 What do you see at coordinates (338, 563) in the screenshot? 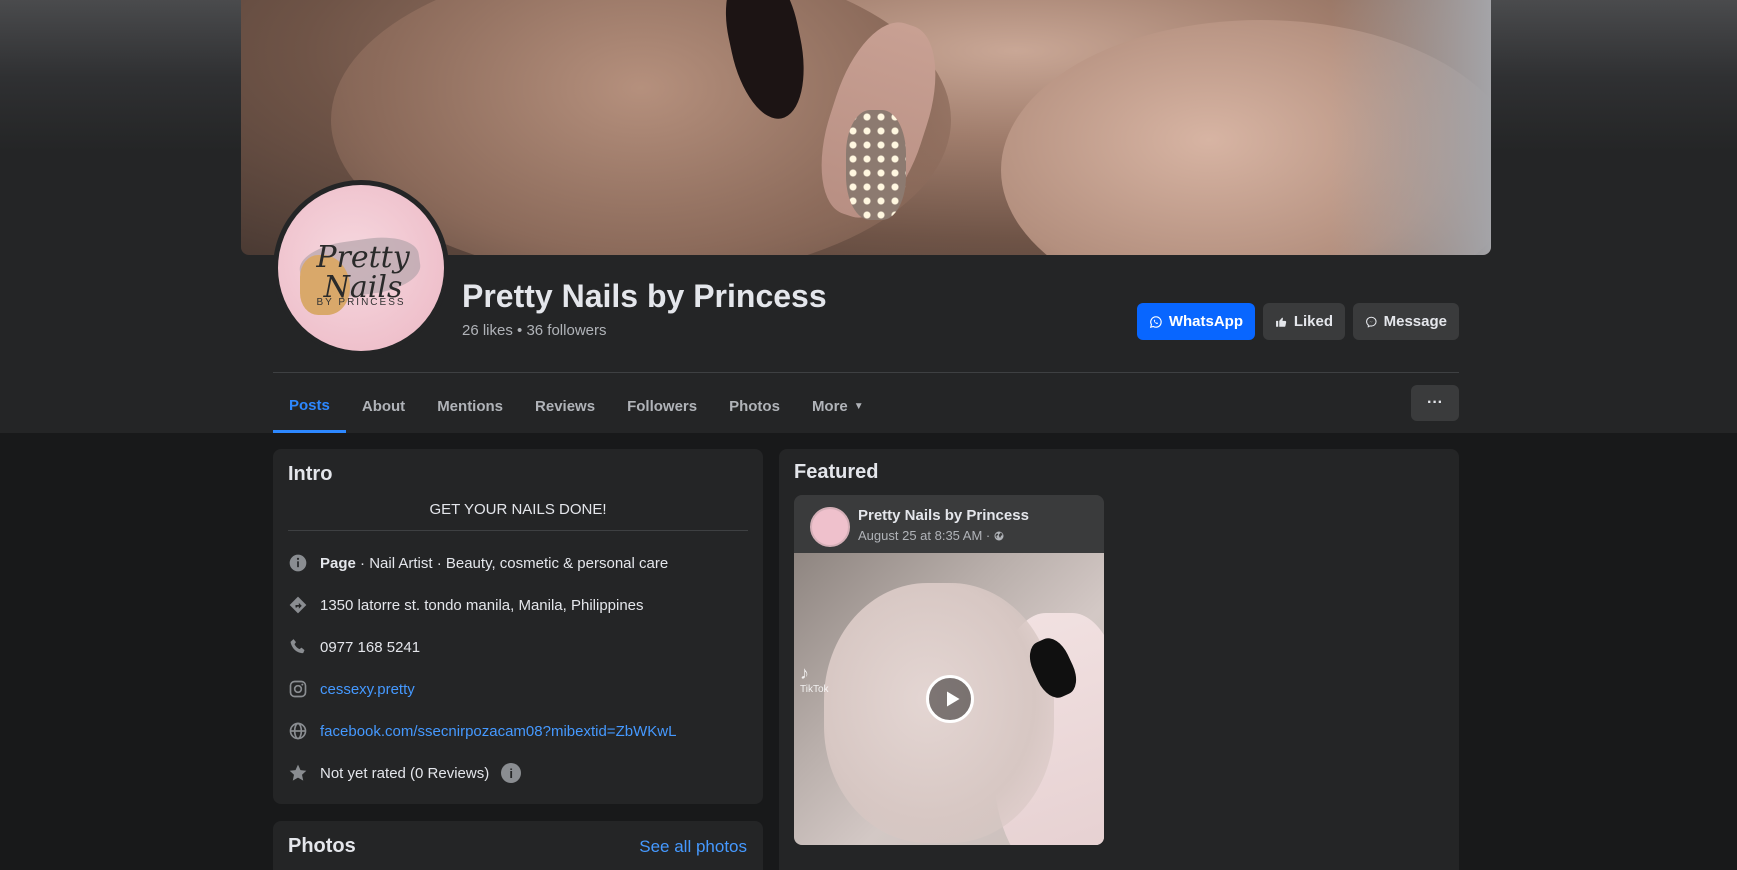
I see `category-page-label: Page` at bounding box center [338, 563].